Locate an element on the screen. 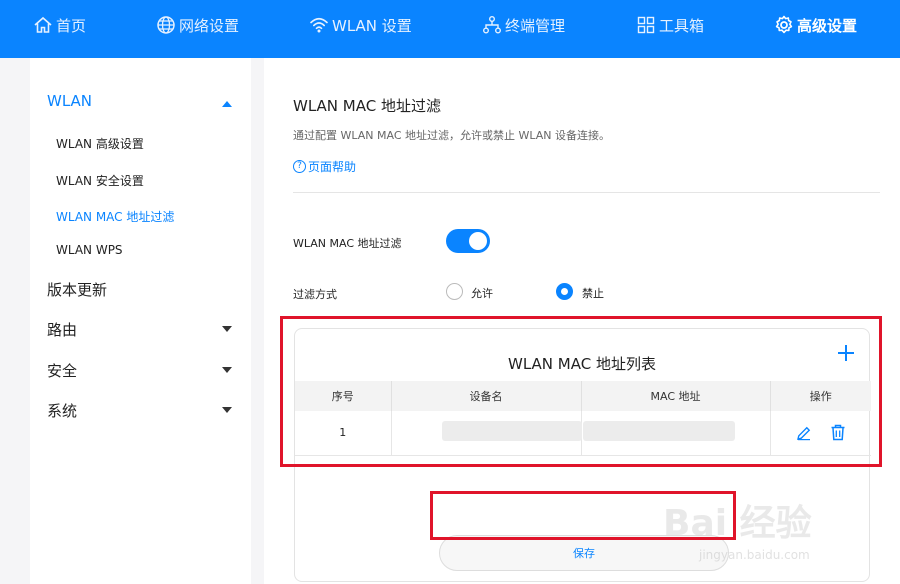  blurred-mac-address is located at coordinates (658, 431).